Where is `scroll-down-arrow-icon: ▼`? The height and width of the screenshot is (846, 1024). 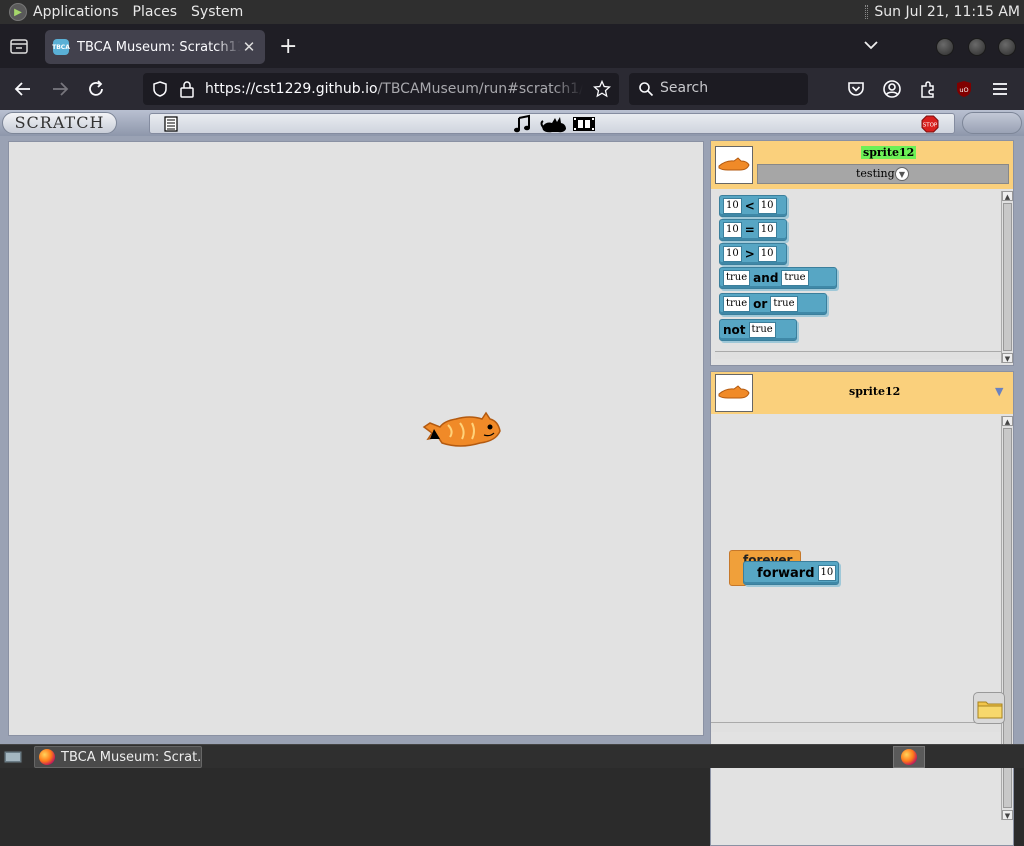 scroll-down-arrow-icon: ▼ is located at coordinates (1007, 358).